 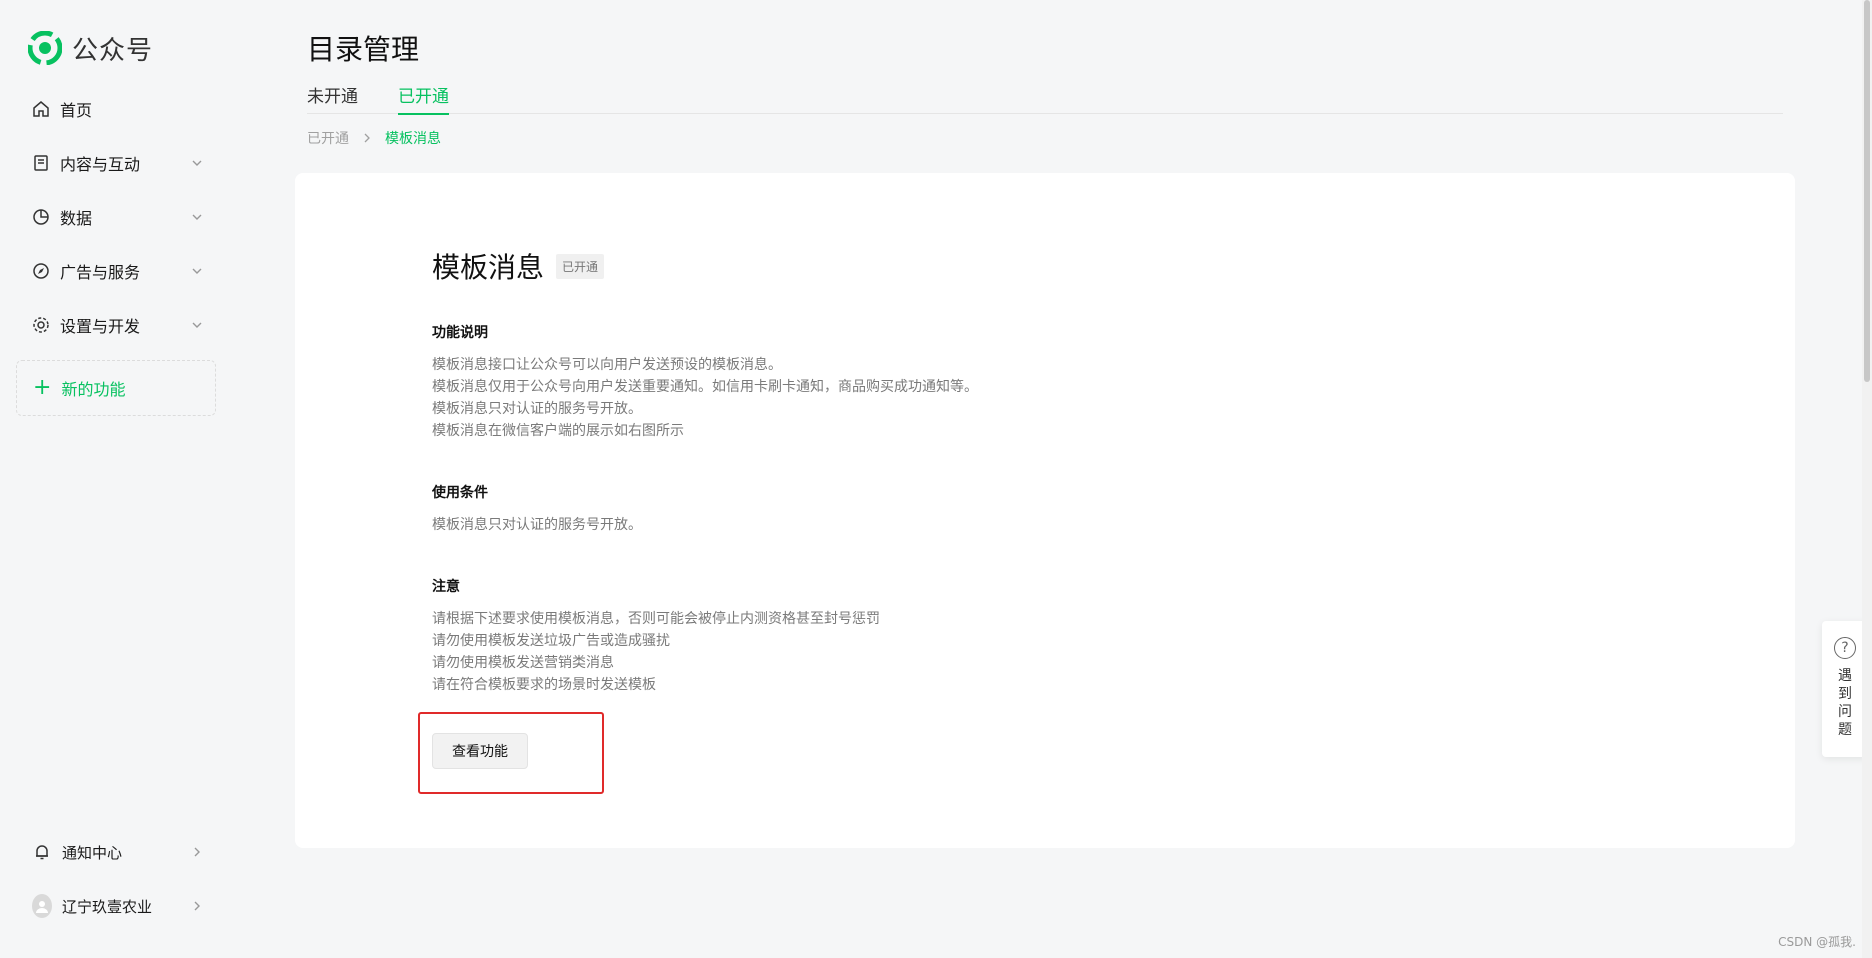 What do you see at coordinates (446, 587) in the screenshot?
I see `section-title: 注意` at bounding box center [446, 587].